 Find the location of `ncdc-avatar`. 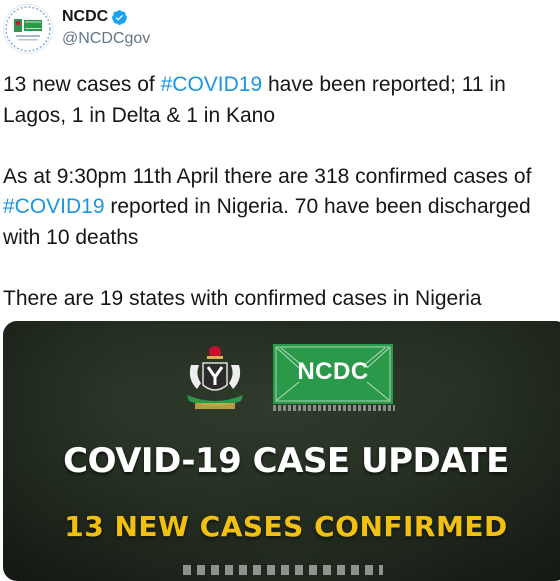

ncdc-avatar is located at coordinates (28, 29).